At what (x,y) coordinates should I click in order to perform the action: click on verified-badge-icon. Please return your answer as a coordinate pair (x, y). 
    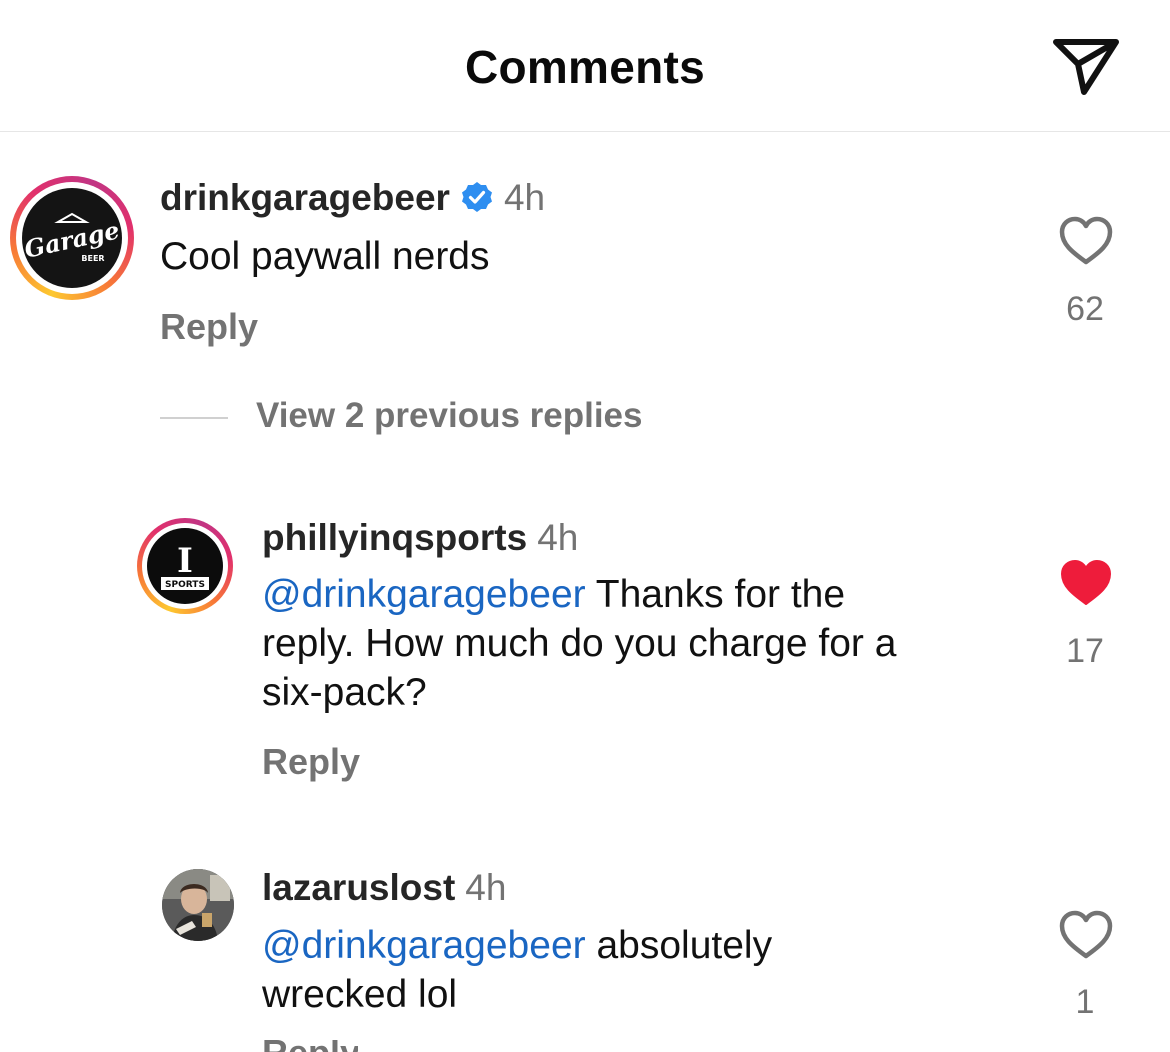
    Looking at the image, I should click on (476, 197).